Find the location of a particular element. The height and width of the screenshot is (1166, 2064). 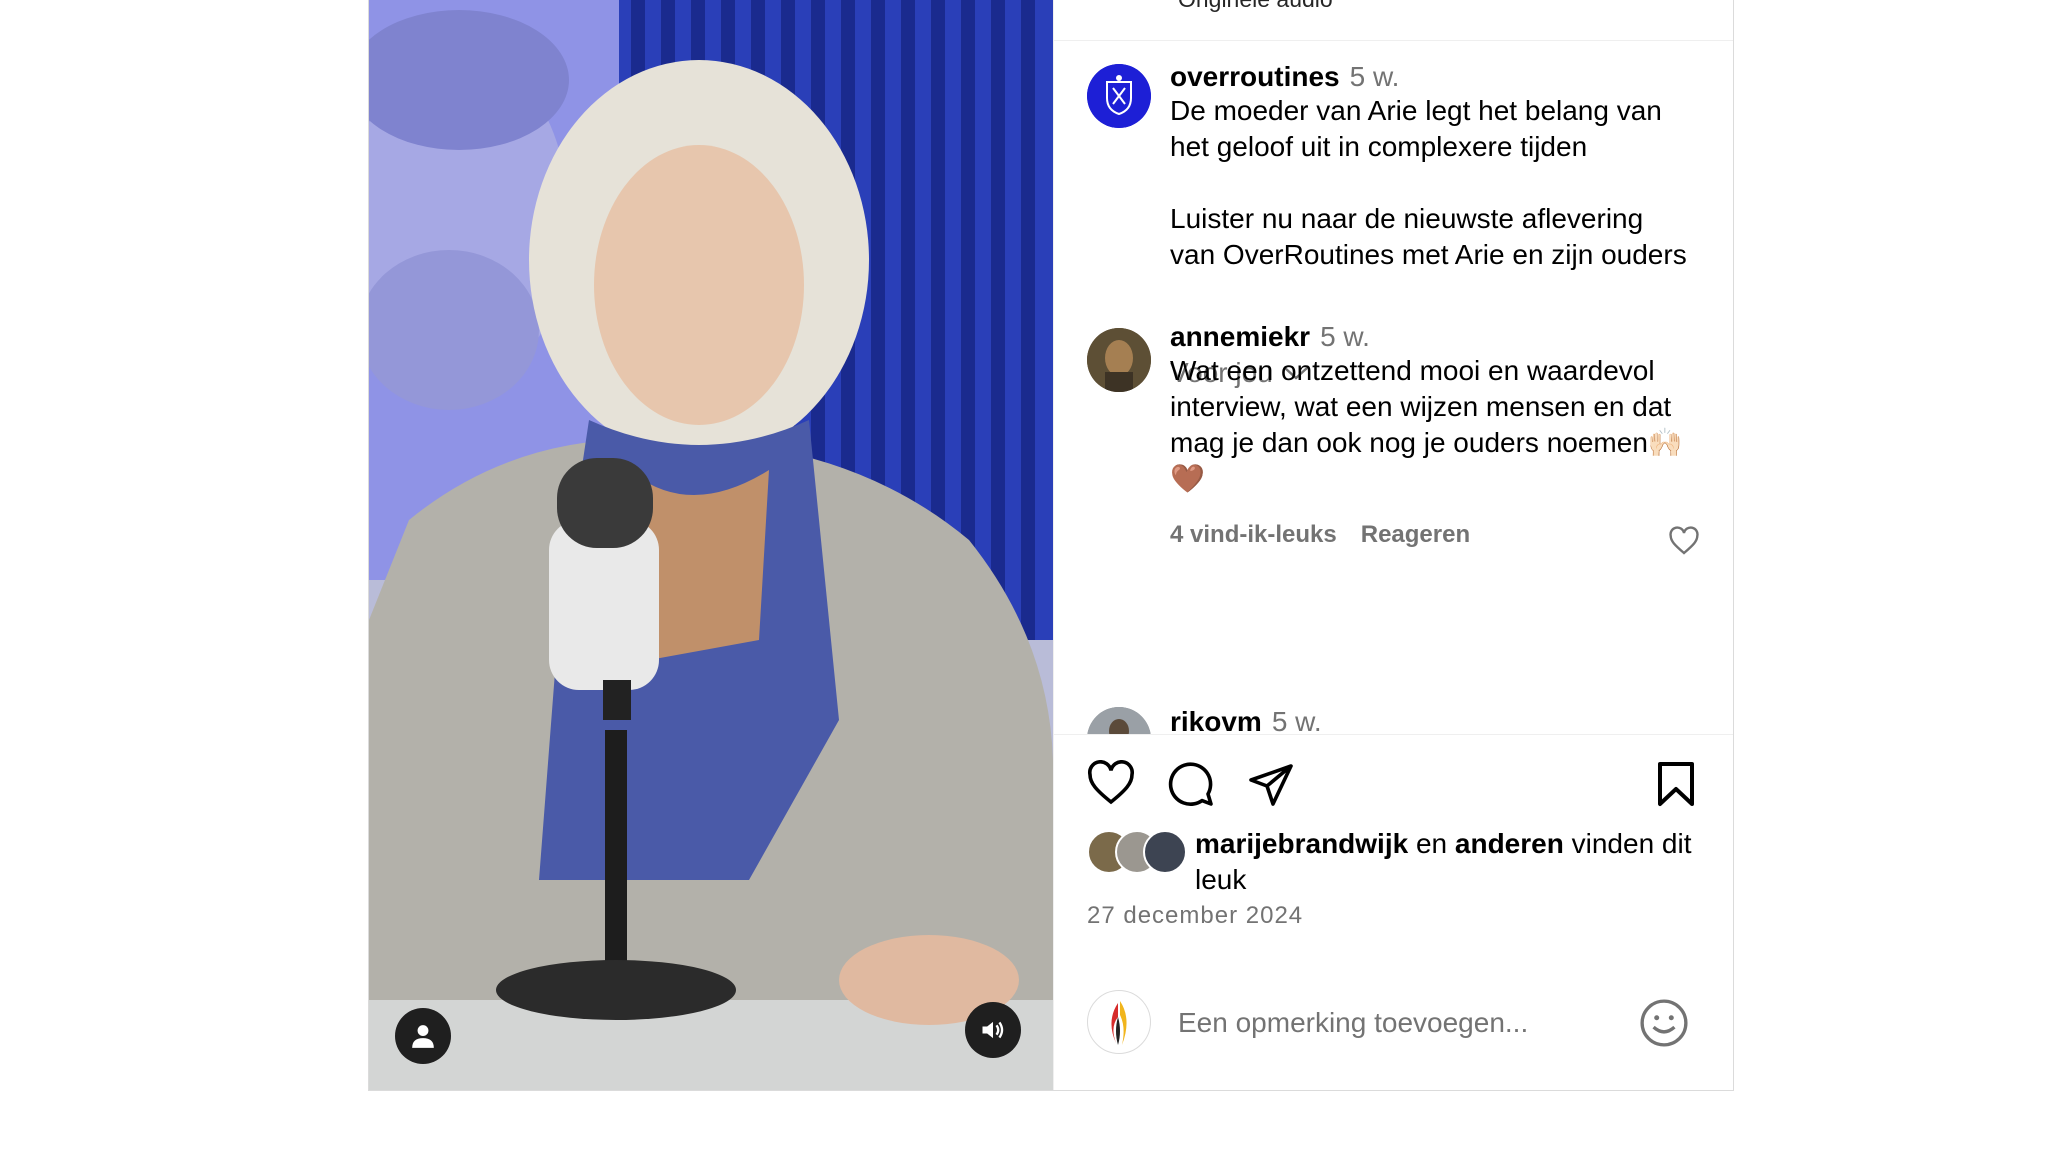

comment-username: annemiekr is located at coordinates (1240, 336).